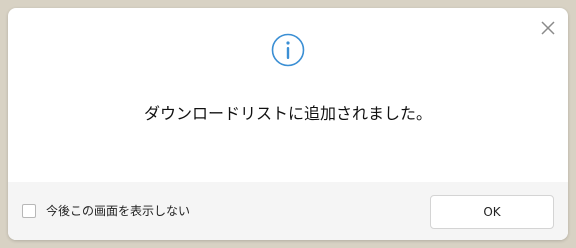  What do you see at coordinates (287, 113) in the screenshot?
I see `message-text: ダウンロードリストに追加されました。` at bounding box center [287, 113].